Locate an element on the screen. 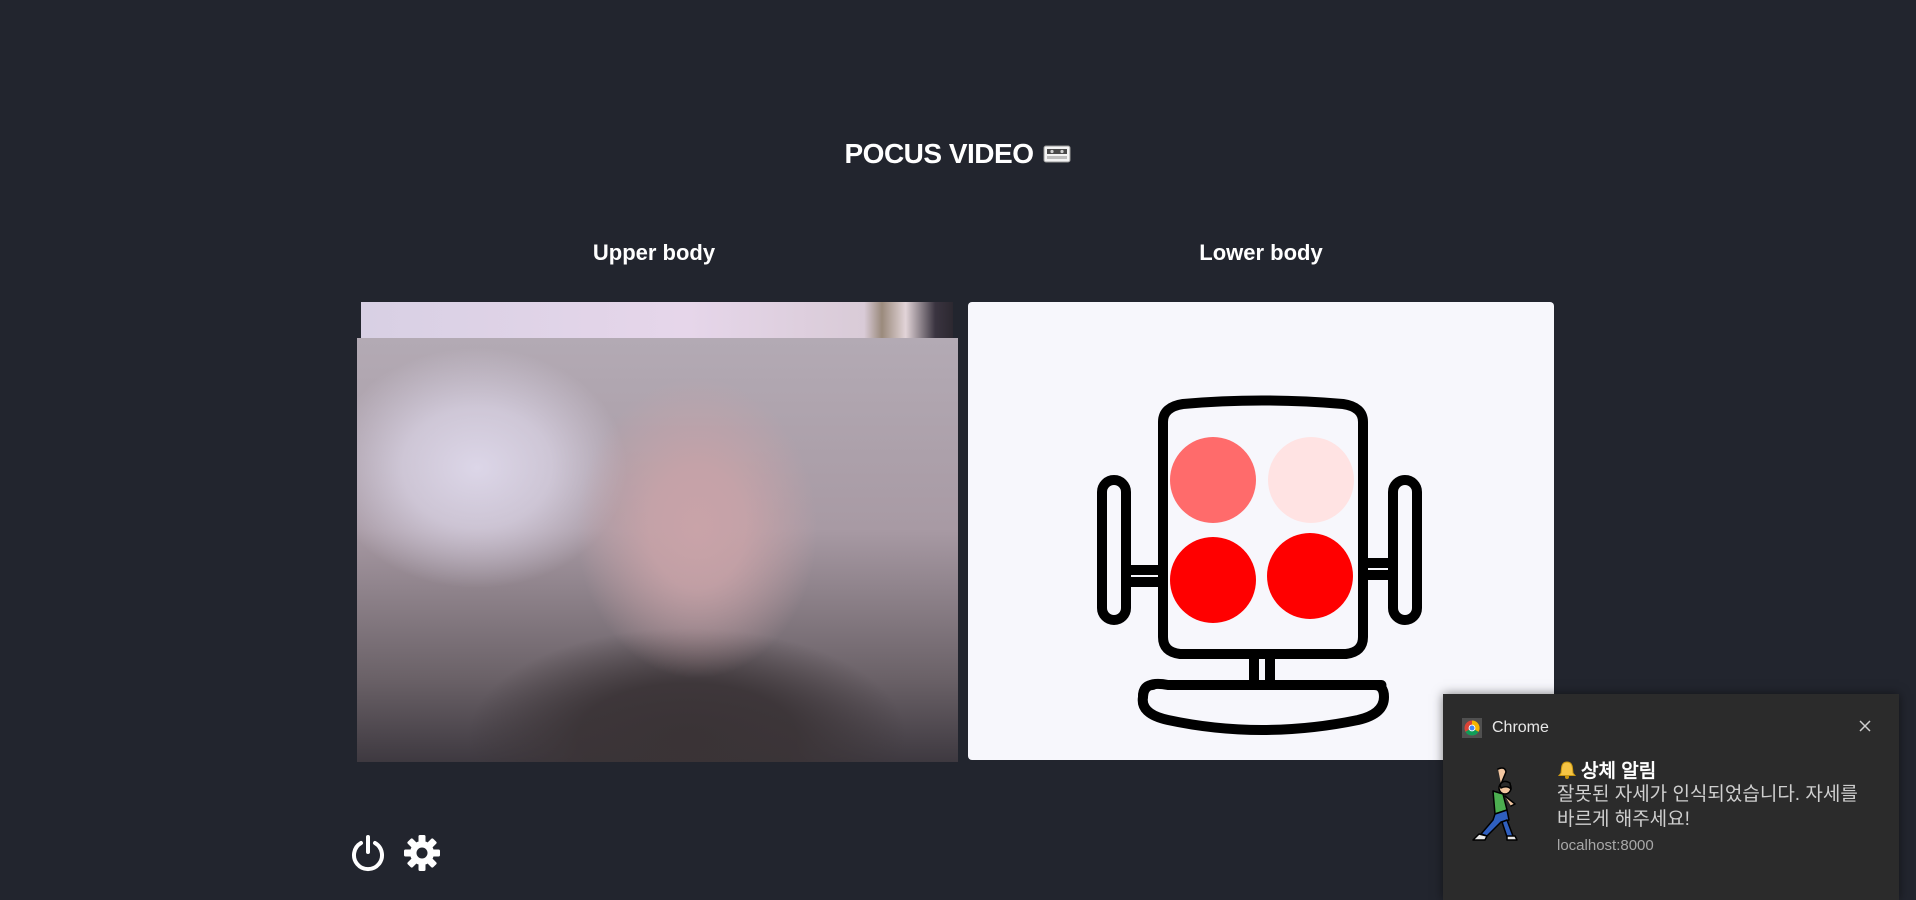 This screenshot has width=1916, height=900. notification-app-name: Chrome is located at coordinates (1520, 727).